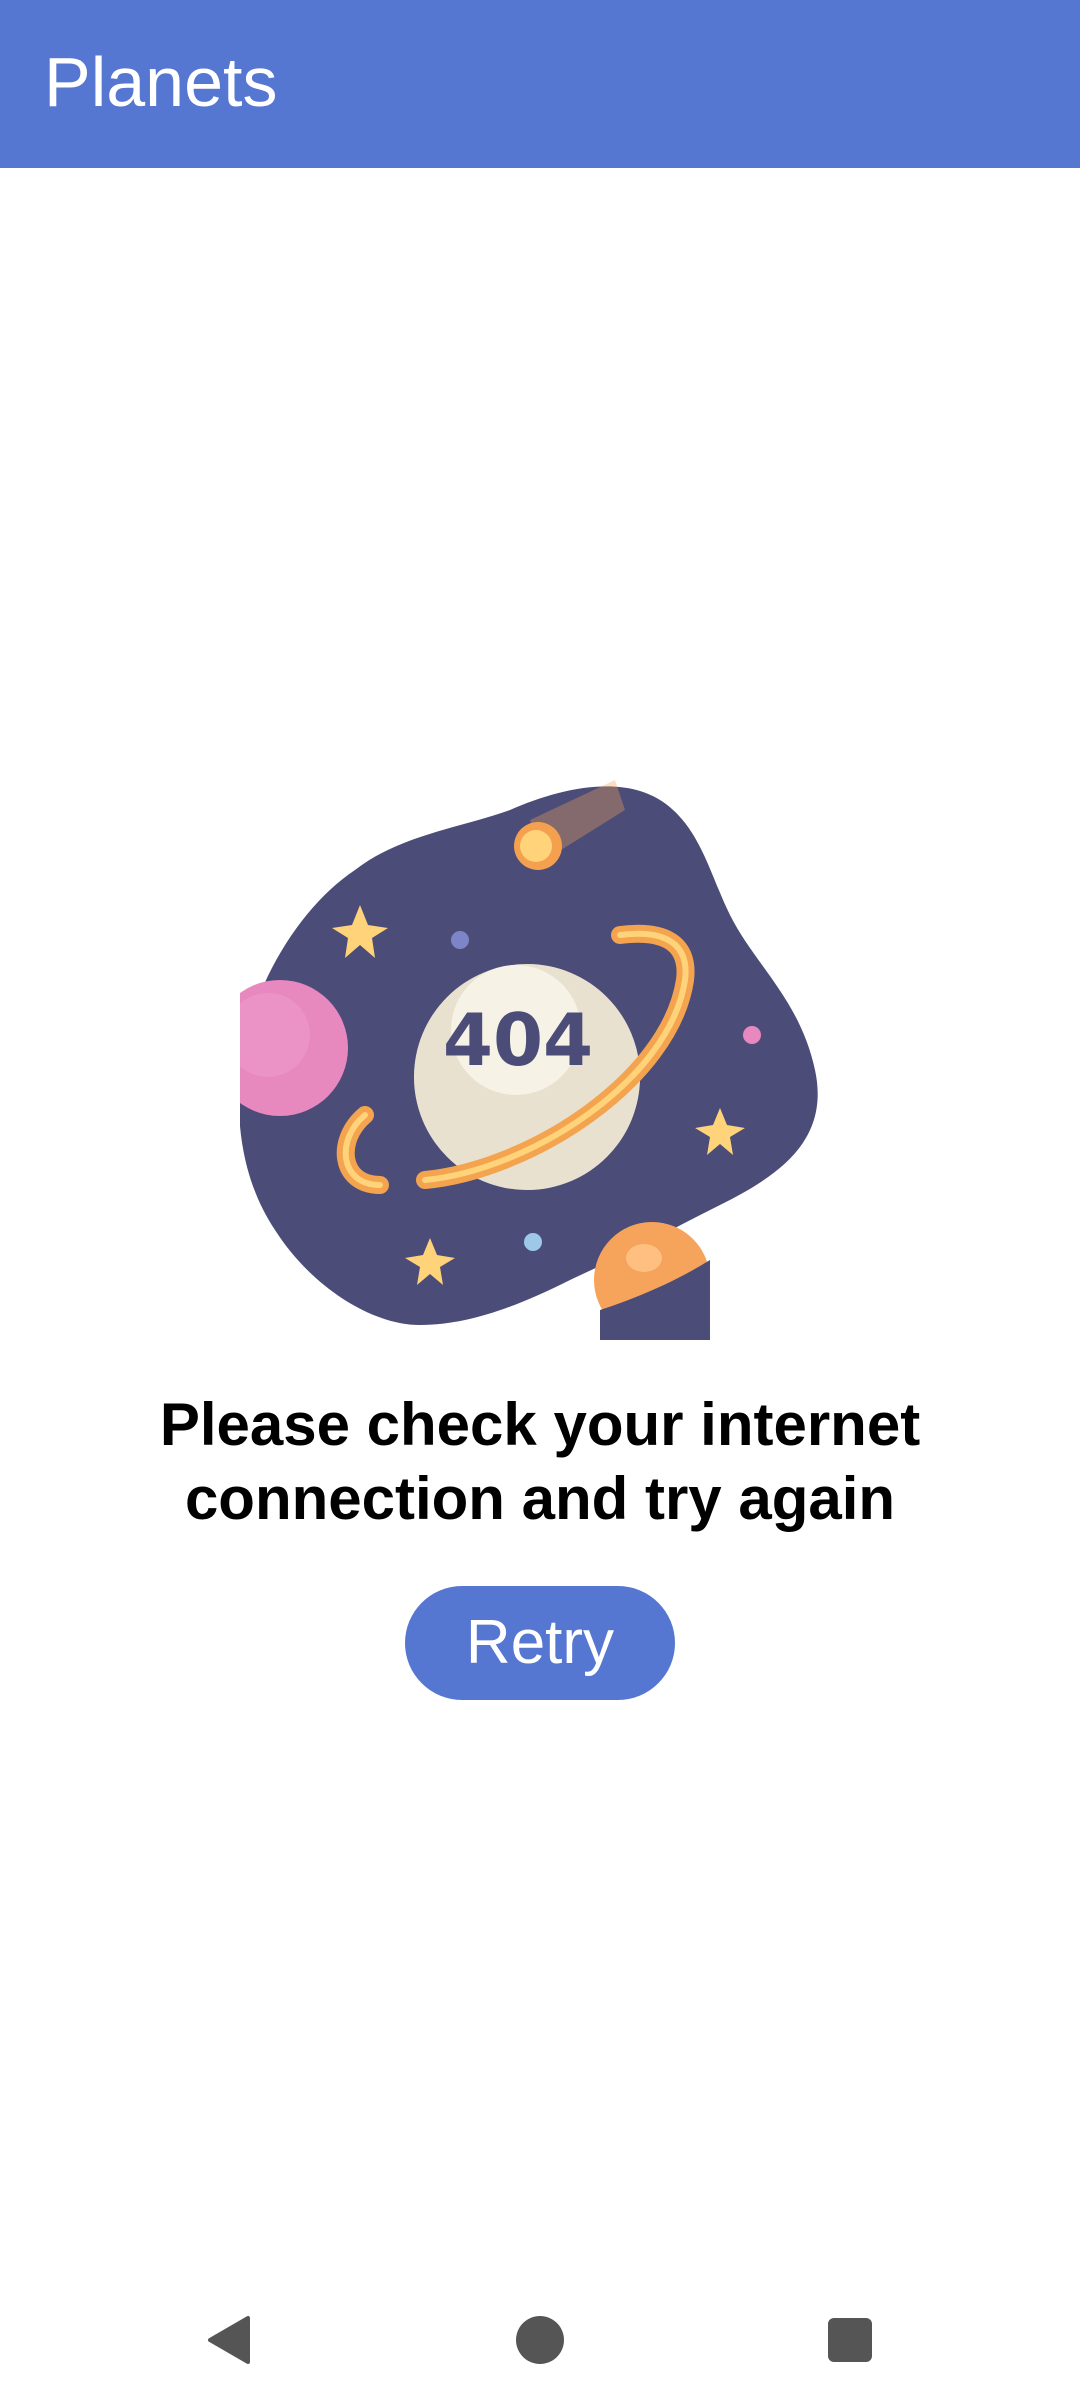  Describe the element at coordinates (540, 1643) in the screenshot. I see `retry-button: Retry` at that location.